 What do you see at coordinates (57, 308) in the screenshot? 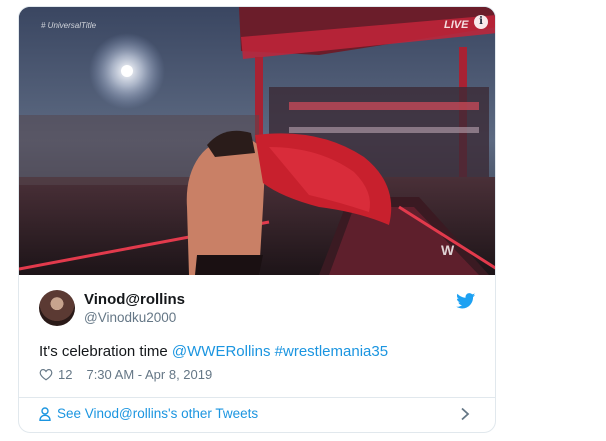
I see `avatar` at bounding box center [57, 308].